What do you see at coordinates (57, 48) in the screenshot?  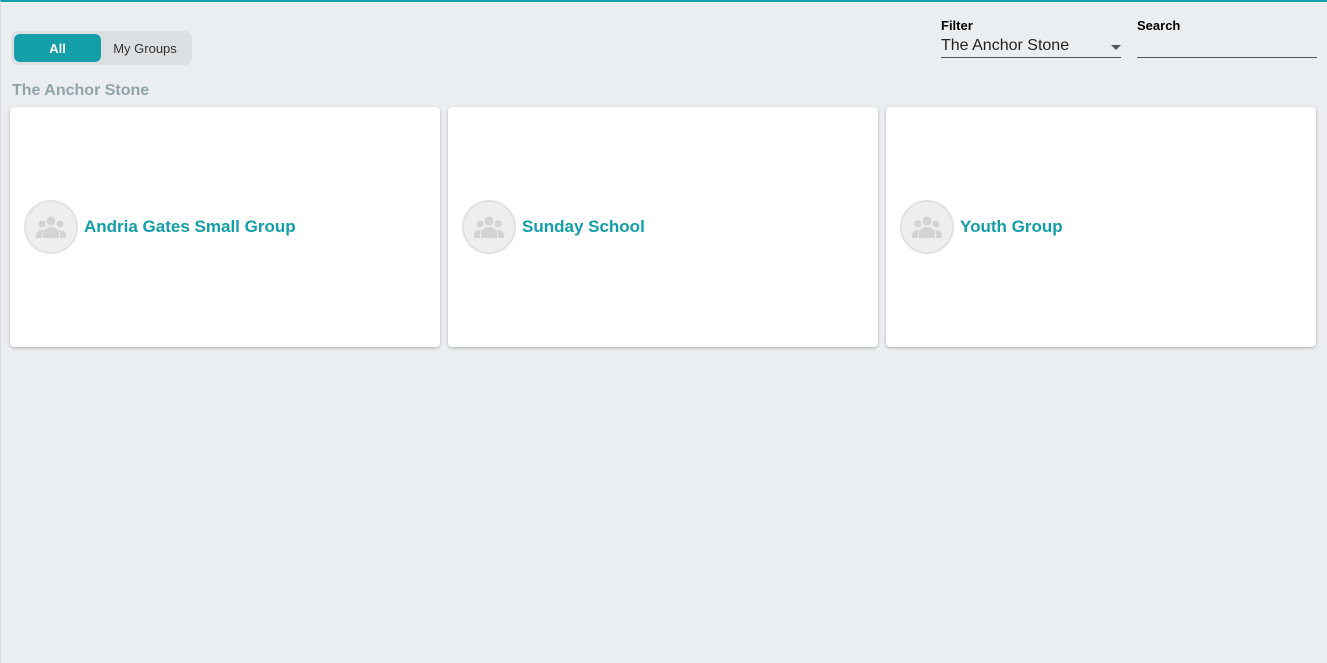 I see `tab-all: All` at bounding box center [57, 48].